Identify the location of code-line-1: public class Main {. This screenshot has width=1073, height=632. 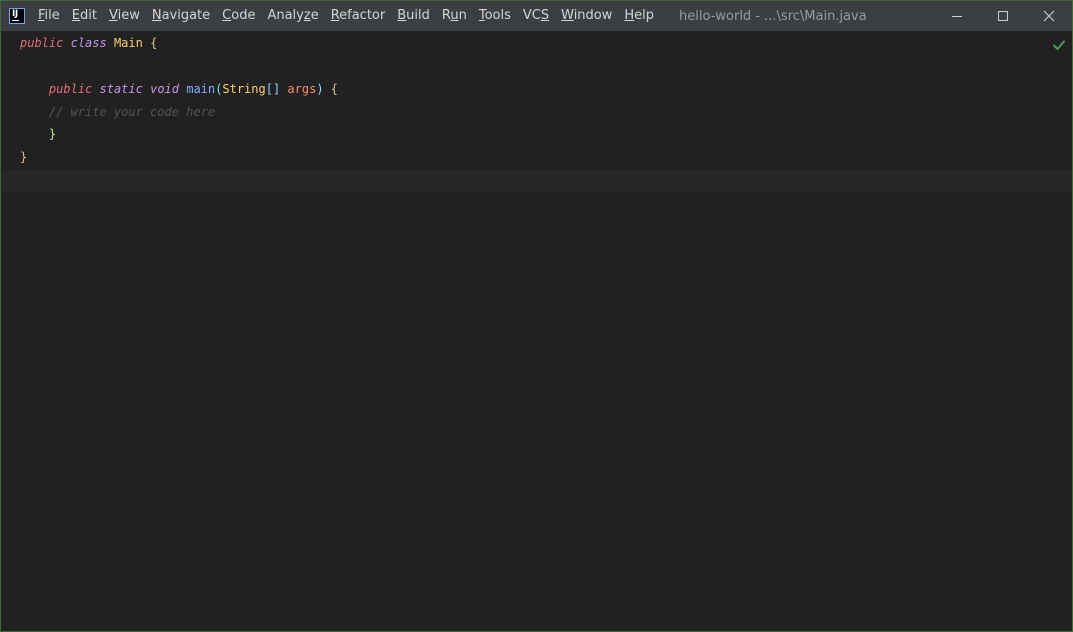
(89, 43).